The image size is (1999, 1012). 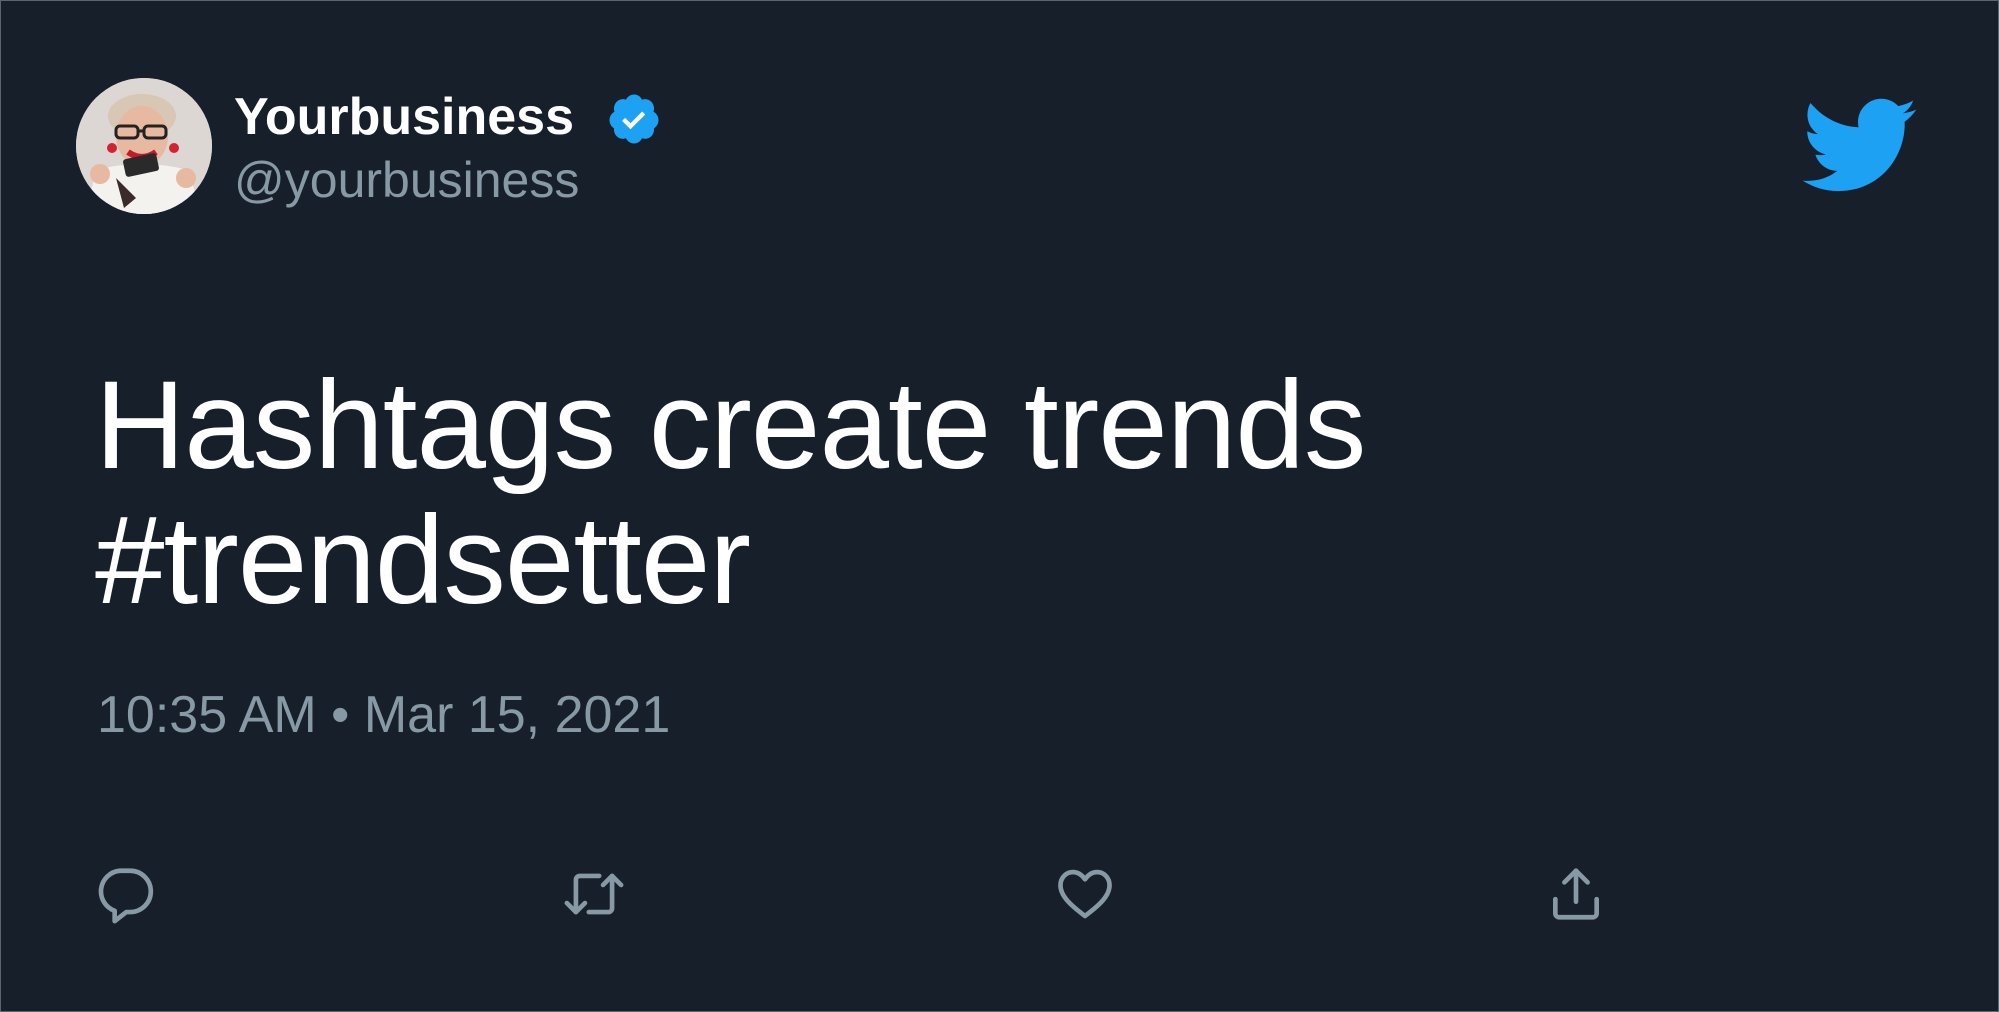 I want to click on share-icon, so click(x=1576, y=894).